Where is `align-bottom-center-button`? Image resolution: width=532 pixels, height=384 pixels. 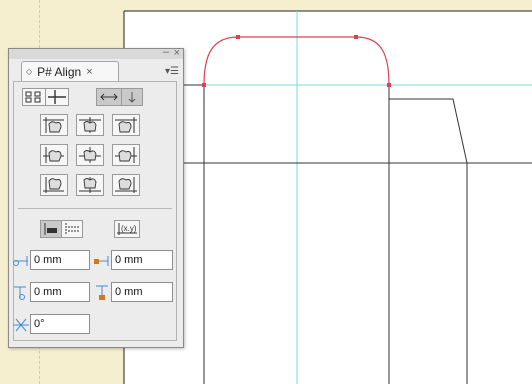
align-bottom-center-button is located at coordinates (90, 185).